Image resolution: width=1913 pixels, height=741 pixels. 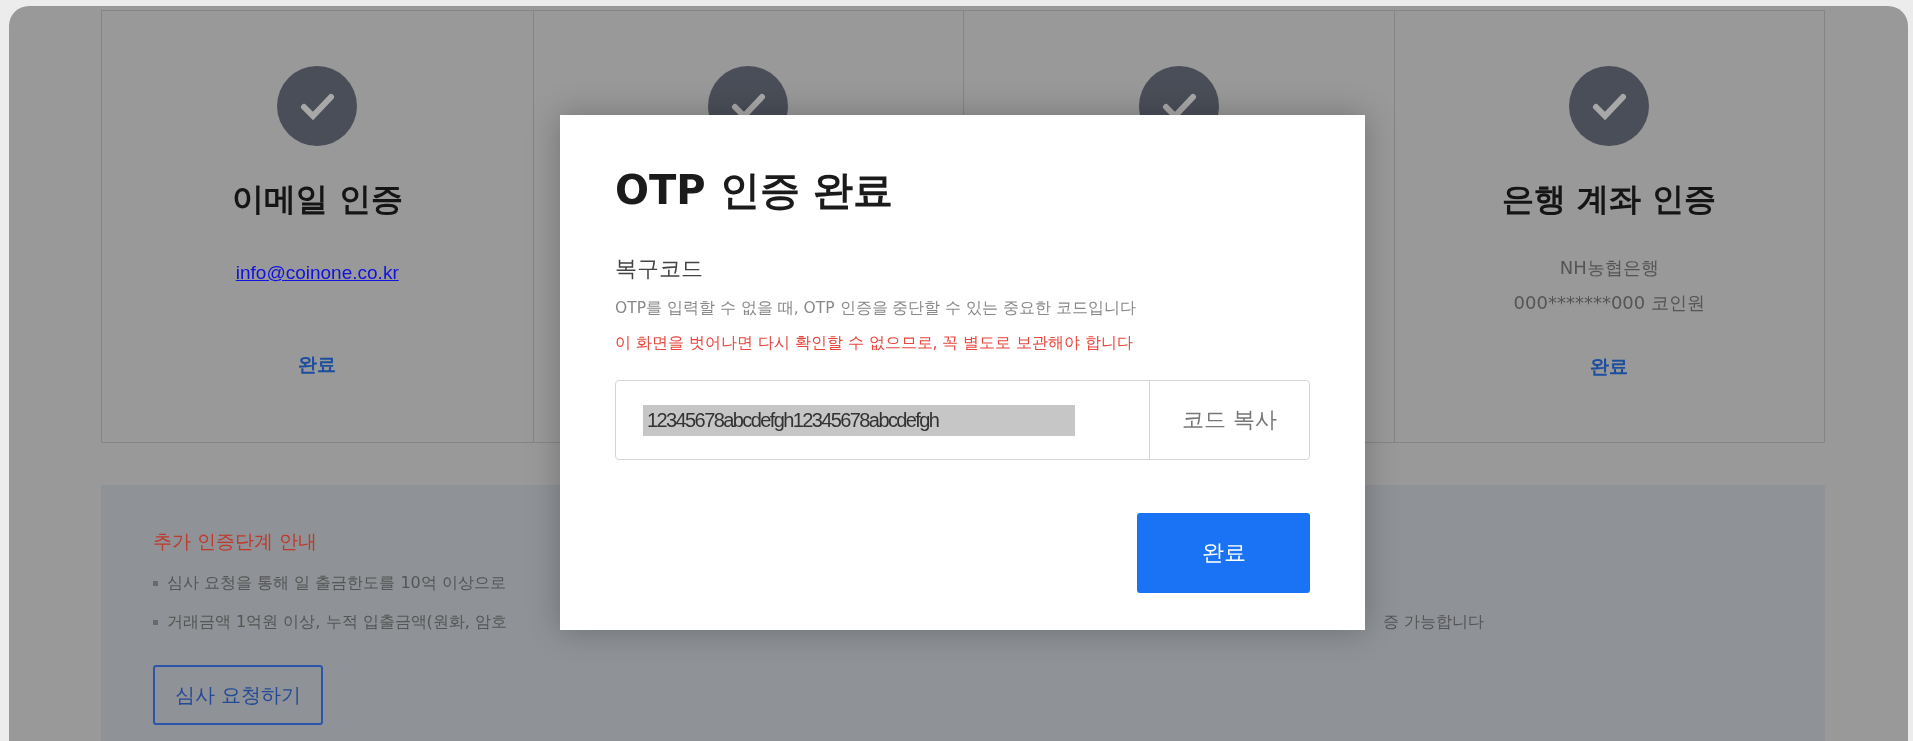 I want to click on review-request-button: 심사 요청하기, so click(x=238, y=695).